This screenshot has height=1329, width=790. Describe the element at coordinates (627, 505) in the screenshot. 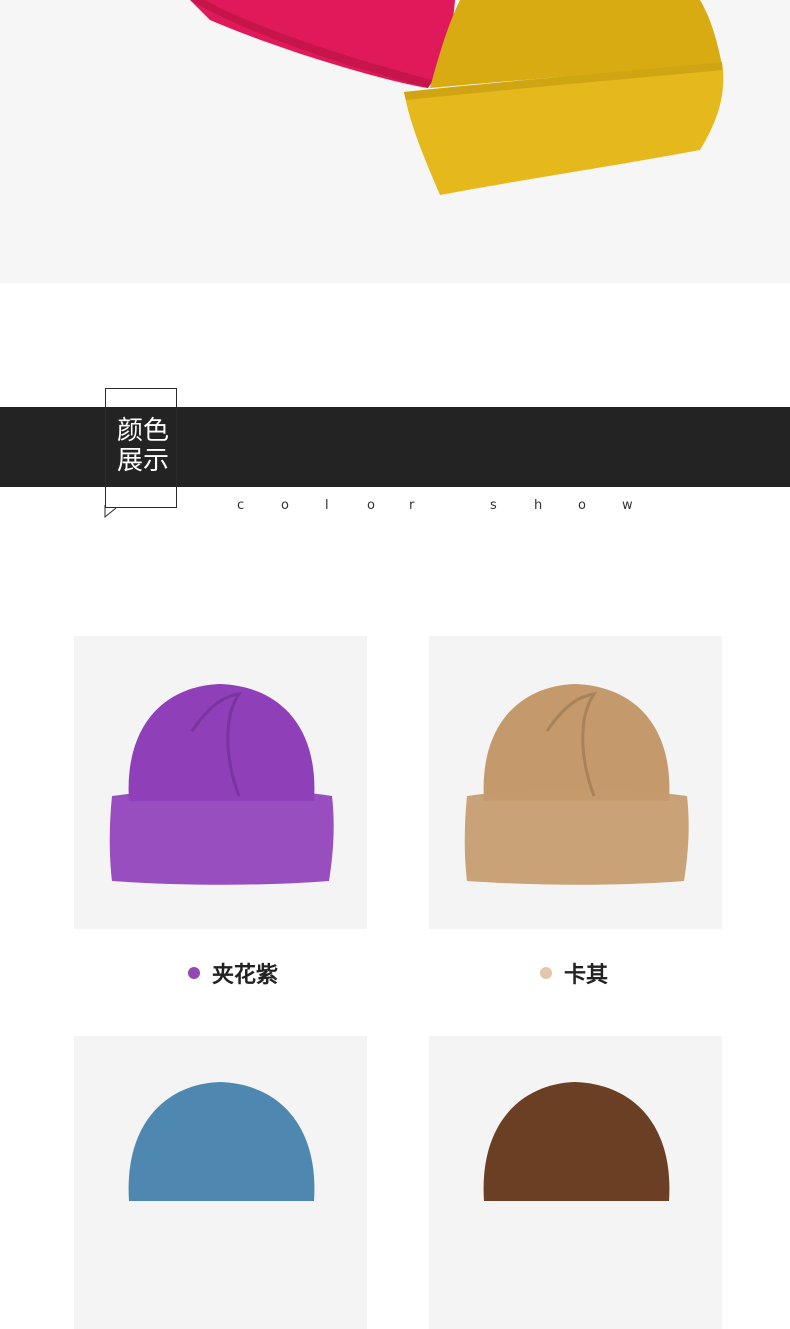

I see `subtitle-letter: w` at that location.